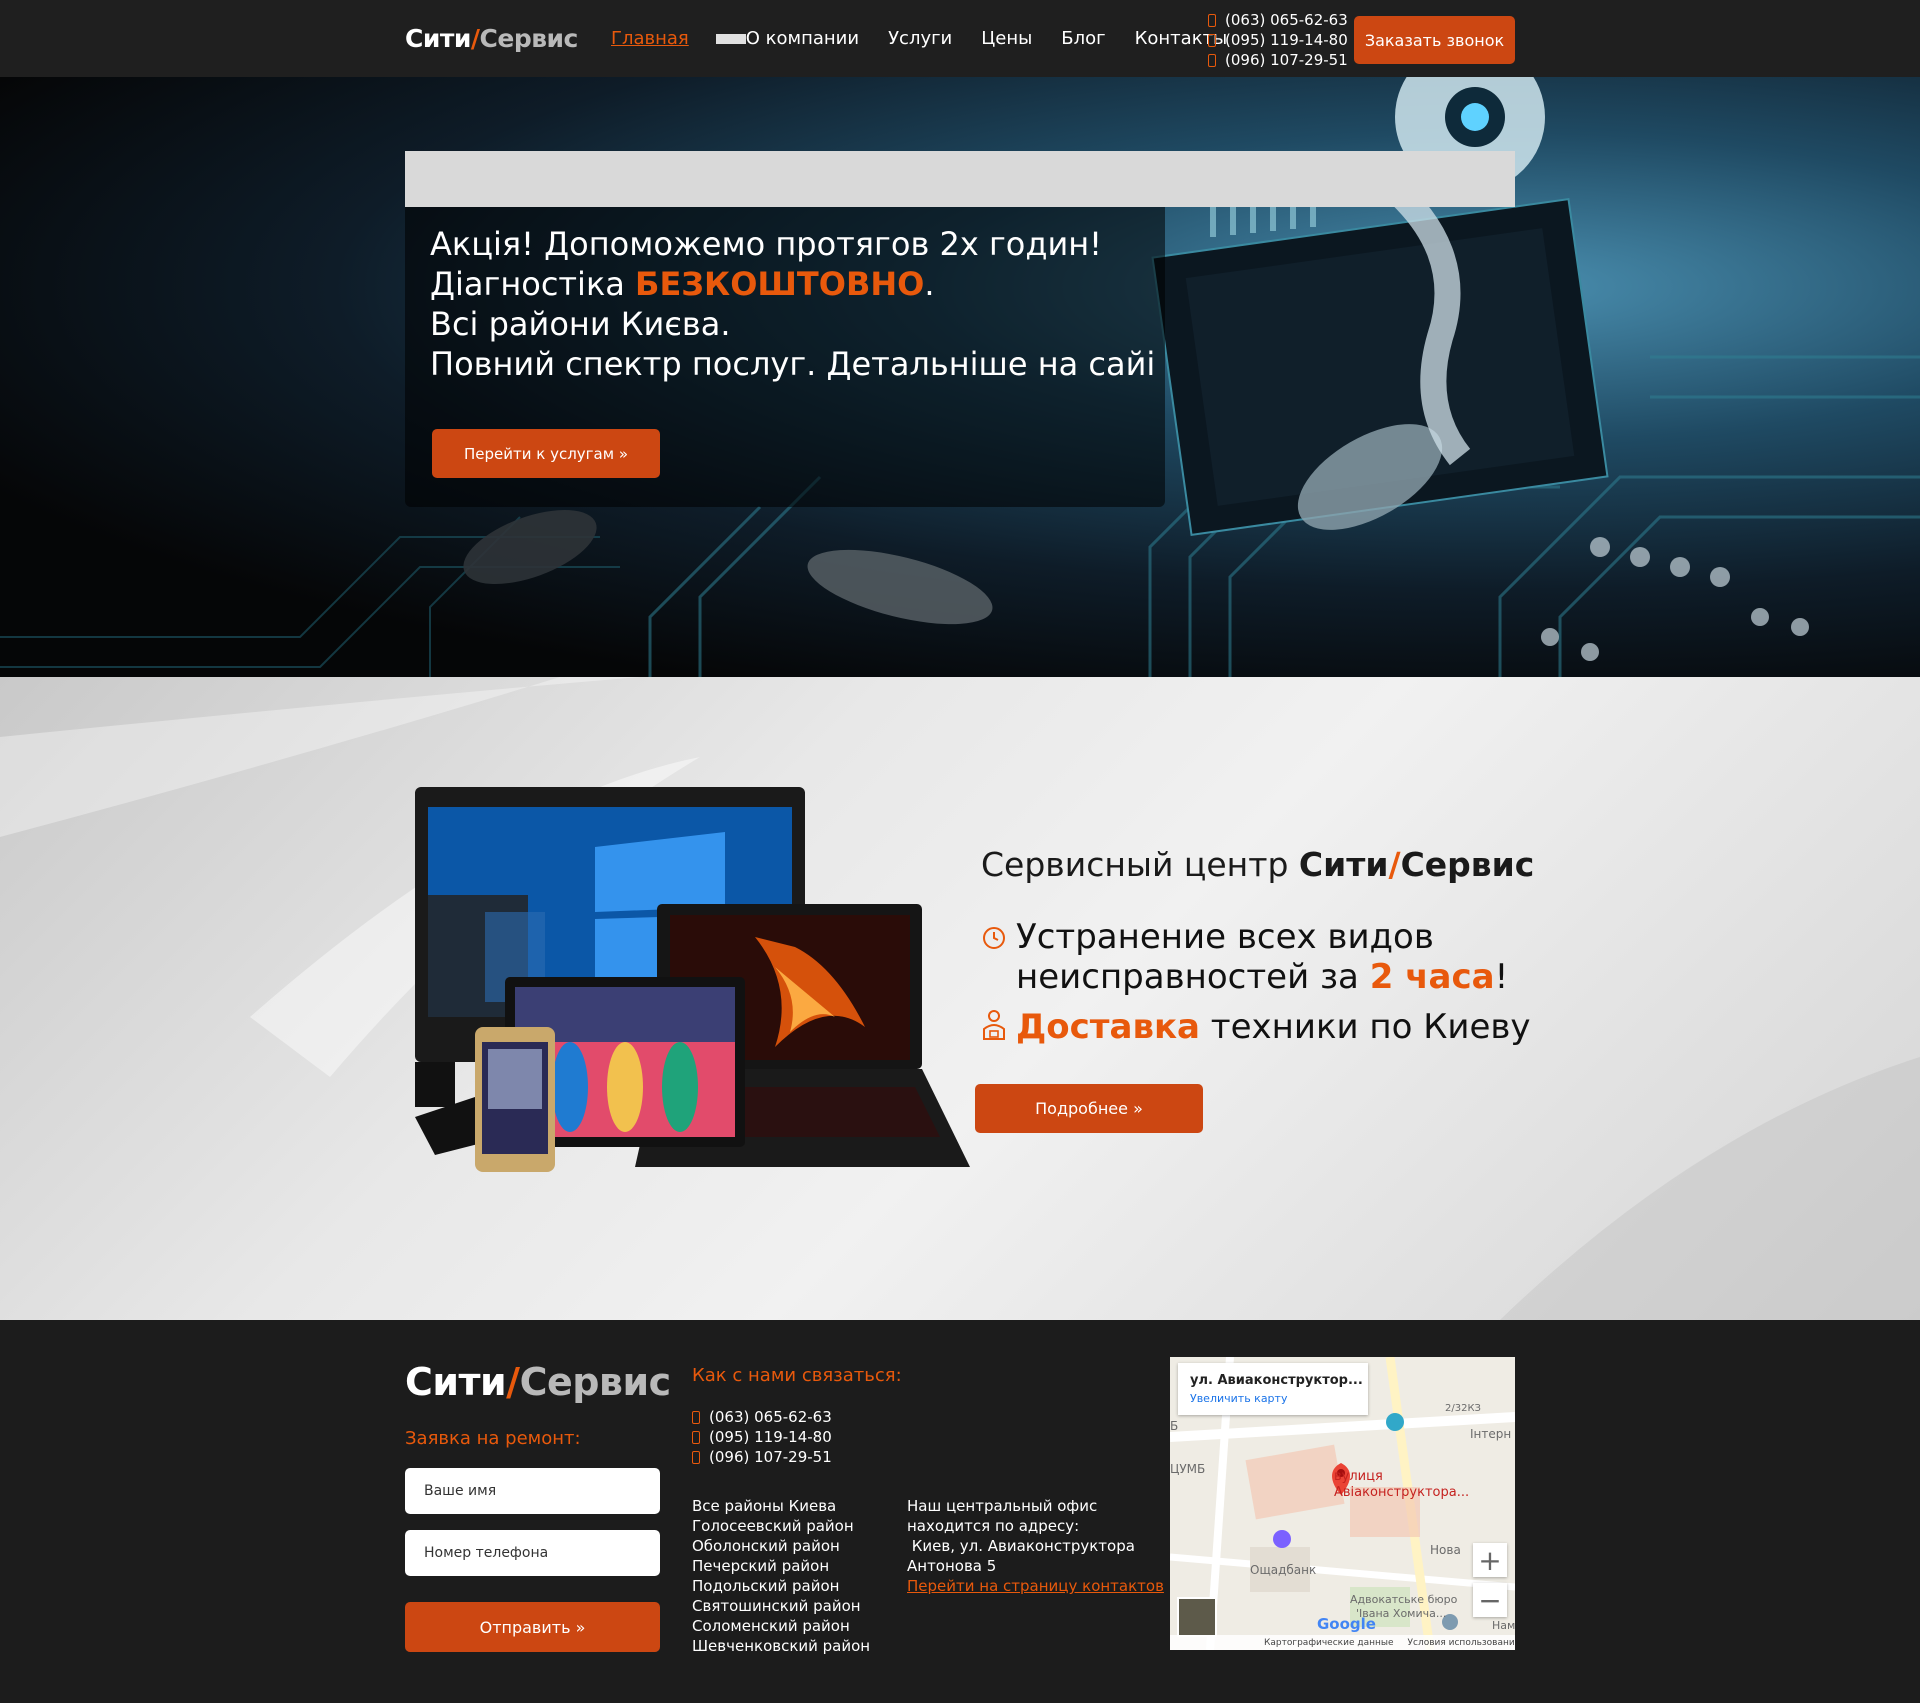 Image resolution: width=1920 pixels, height=1703 pixels. Describe the element at coordinates (1445, 1550) in the screenshot. I see `map-label: Нова` at that location.